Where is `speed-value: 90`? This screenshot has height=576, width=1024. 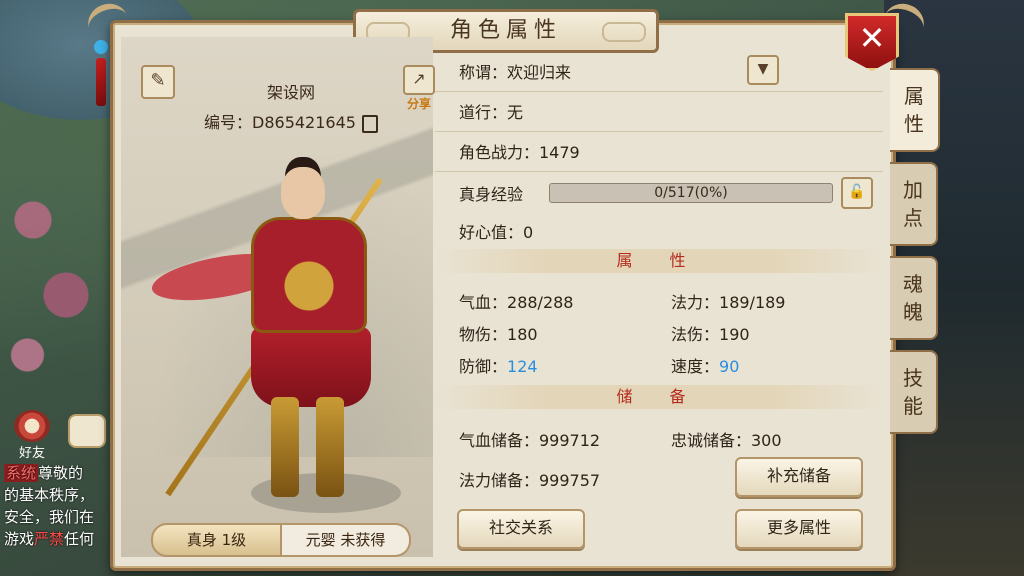 speed-value: 90 is located at coordinates (729, 366).